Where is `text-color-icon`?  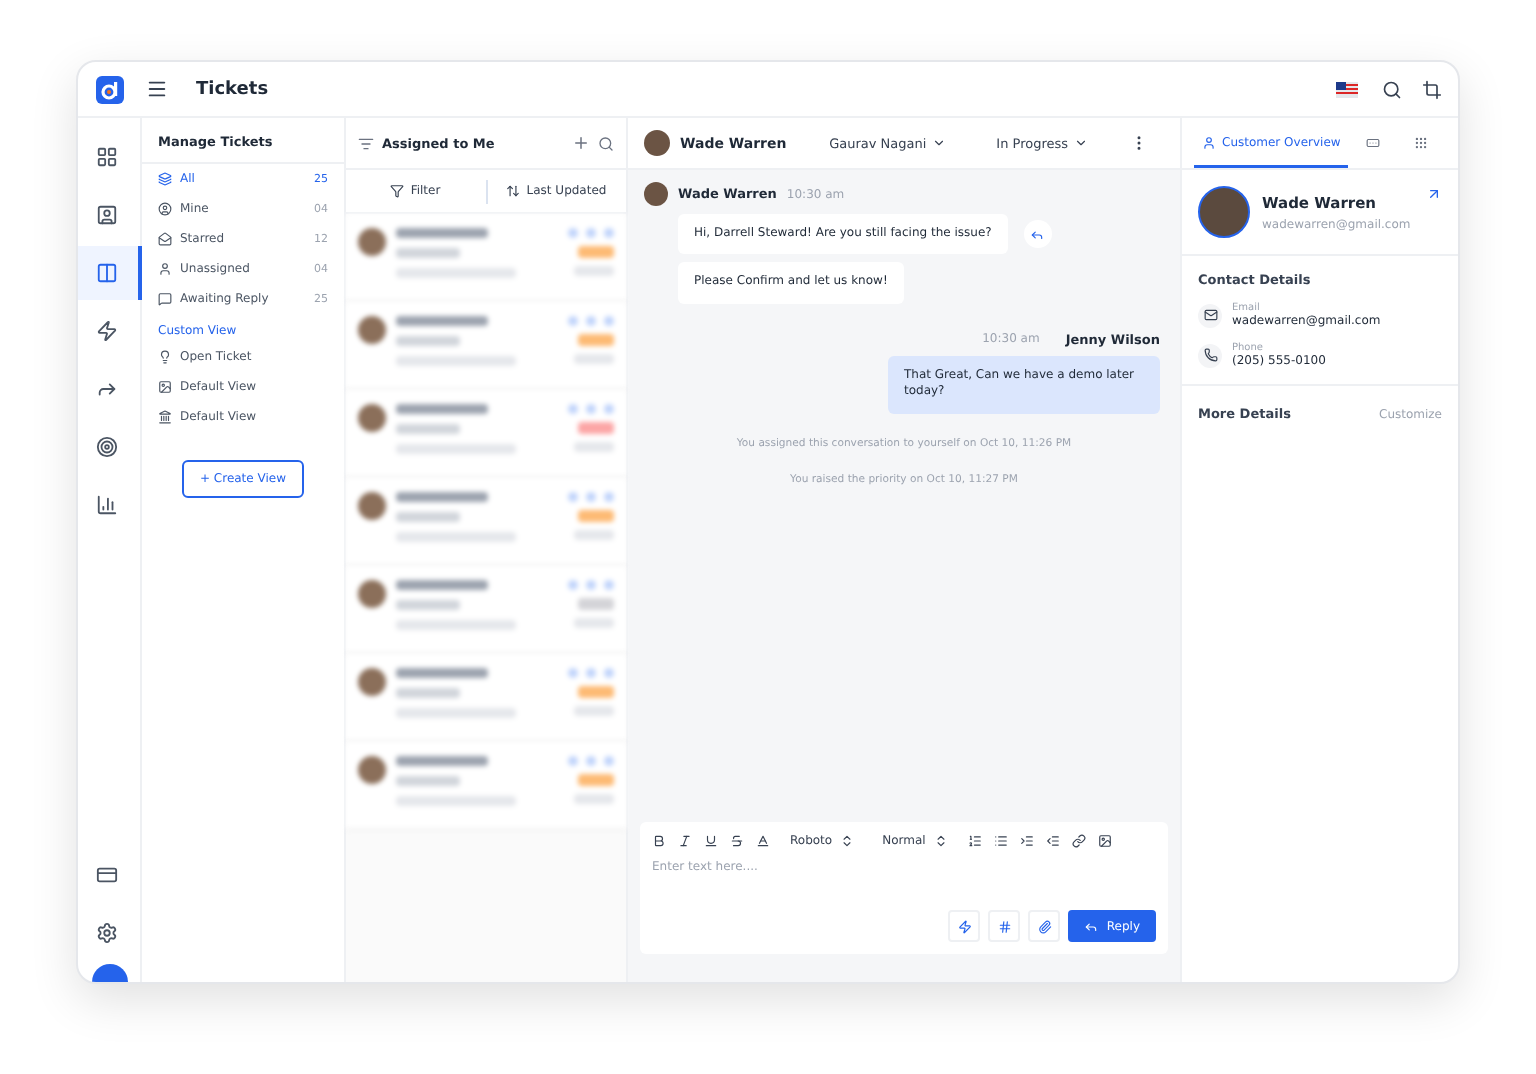 text-color-icon is located at coordinates (763, 841).